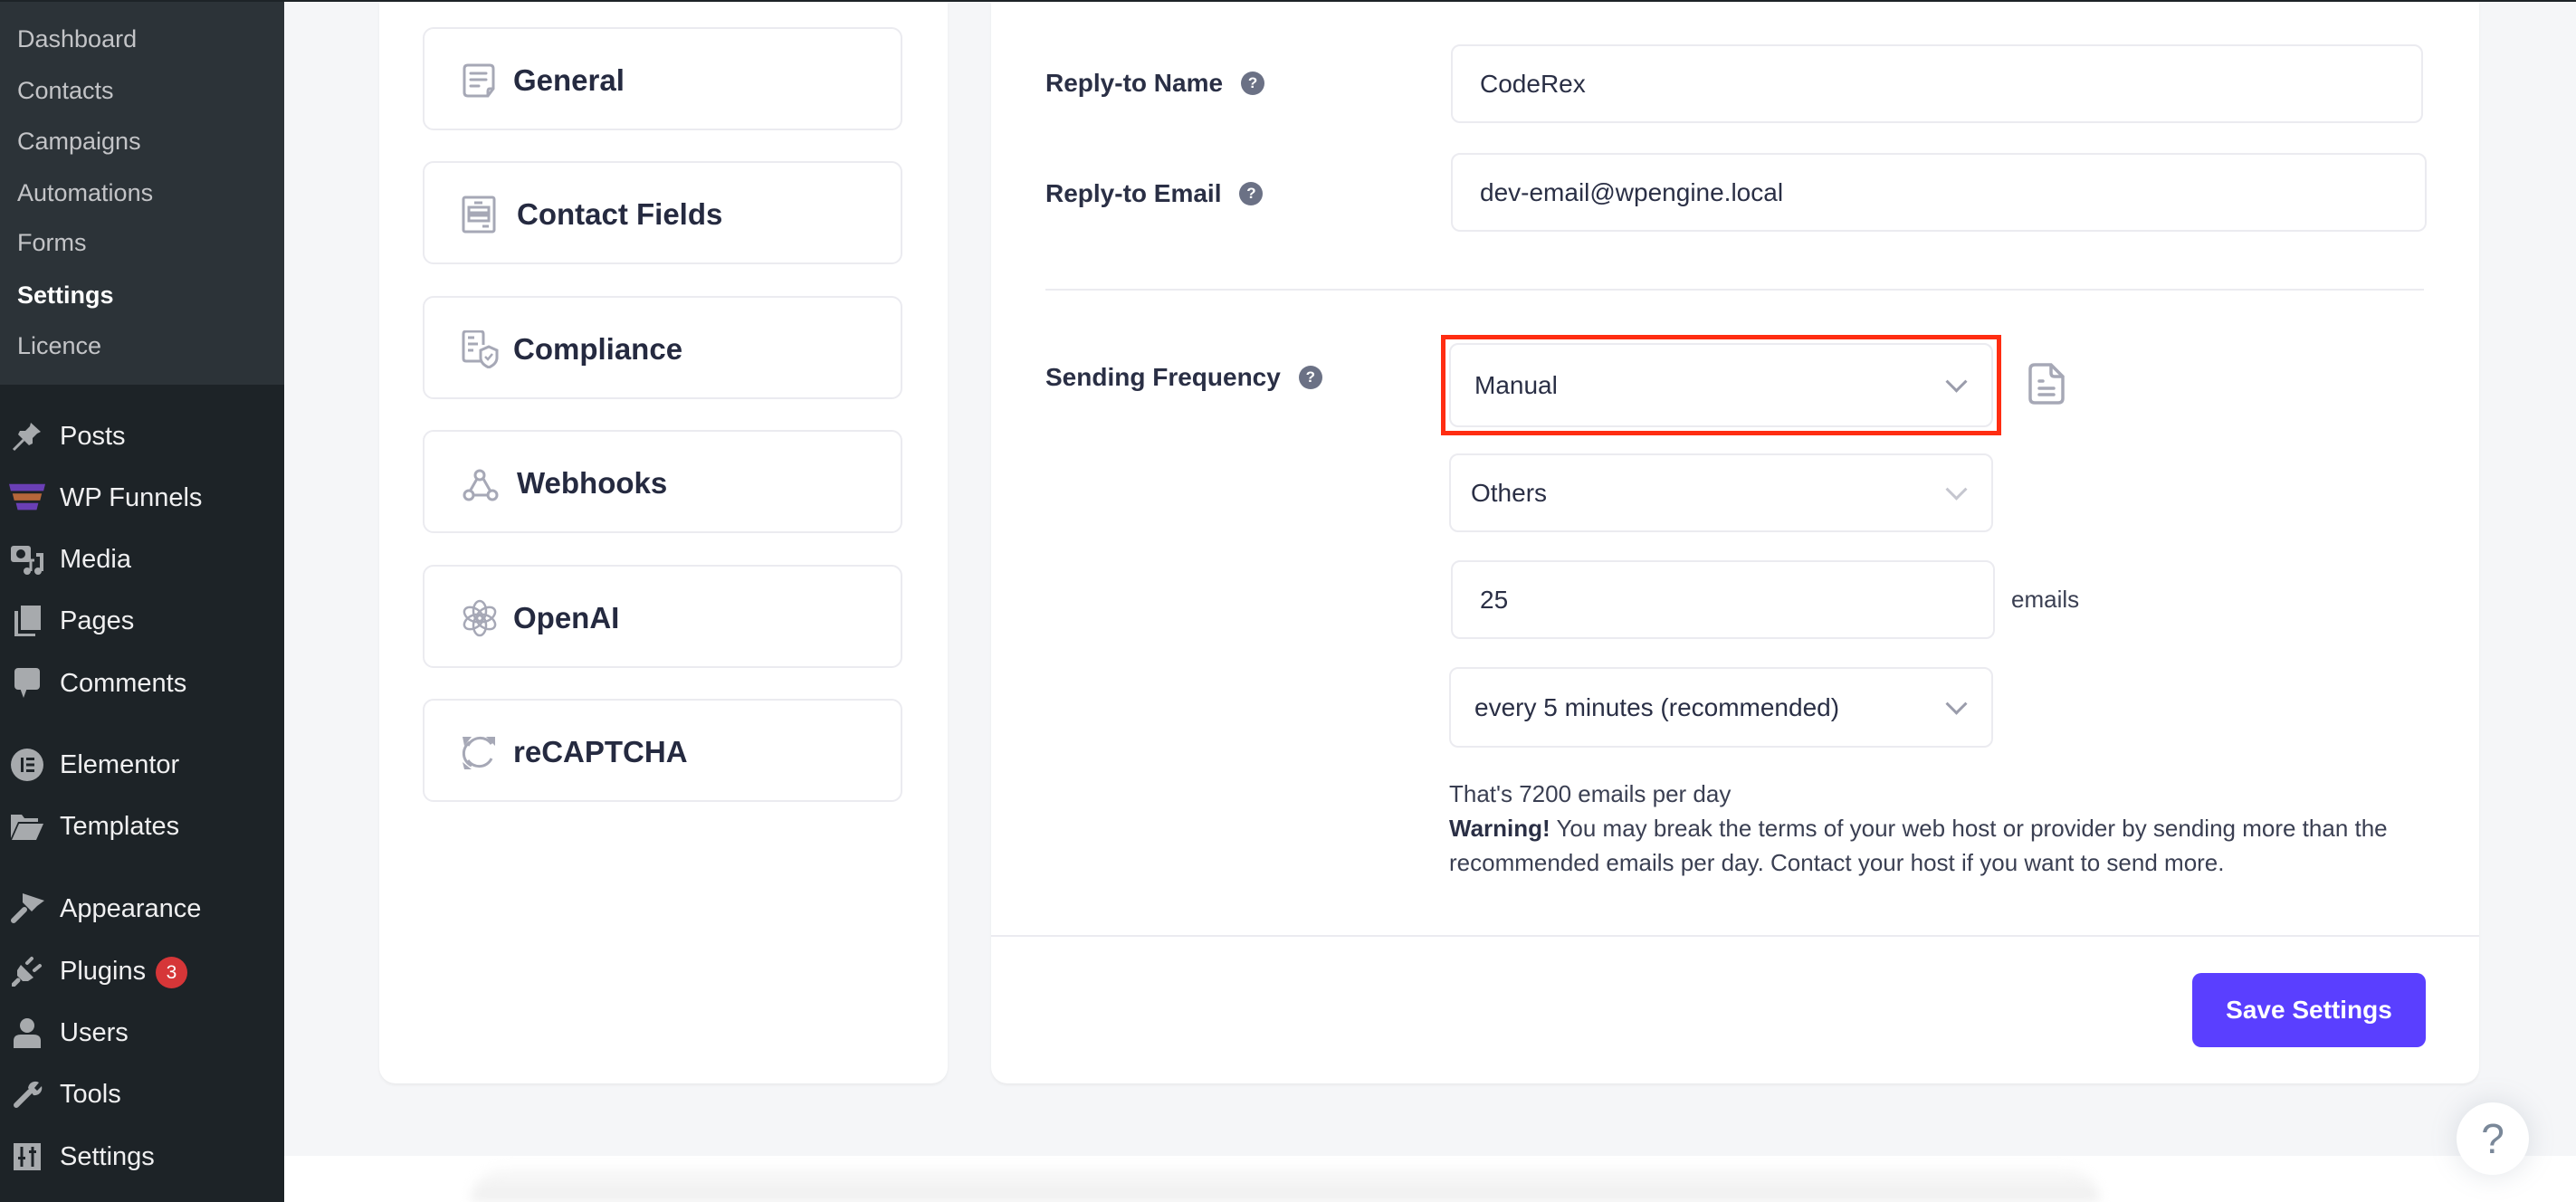 The image size is (2576, 1202). Describe the element at coordinates (59, 345) in the screenshot. I see `submenu-item-licence: Licence` at that location.